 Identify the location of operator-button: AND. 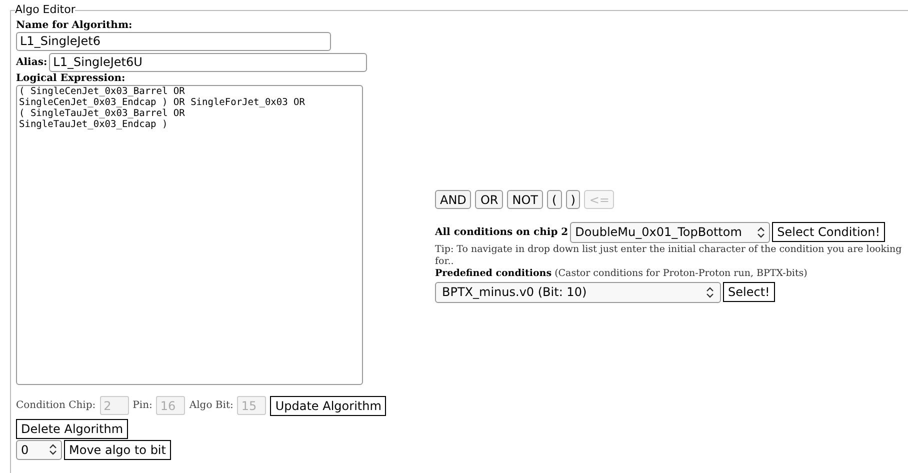
(453, 199).